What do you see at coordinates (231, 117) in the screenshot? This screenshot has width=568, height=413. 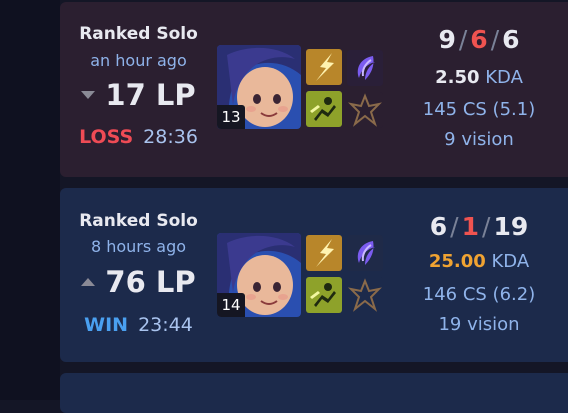 I see `champion-level: 13` at bounding box center [231, 117].